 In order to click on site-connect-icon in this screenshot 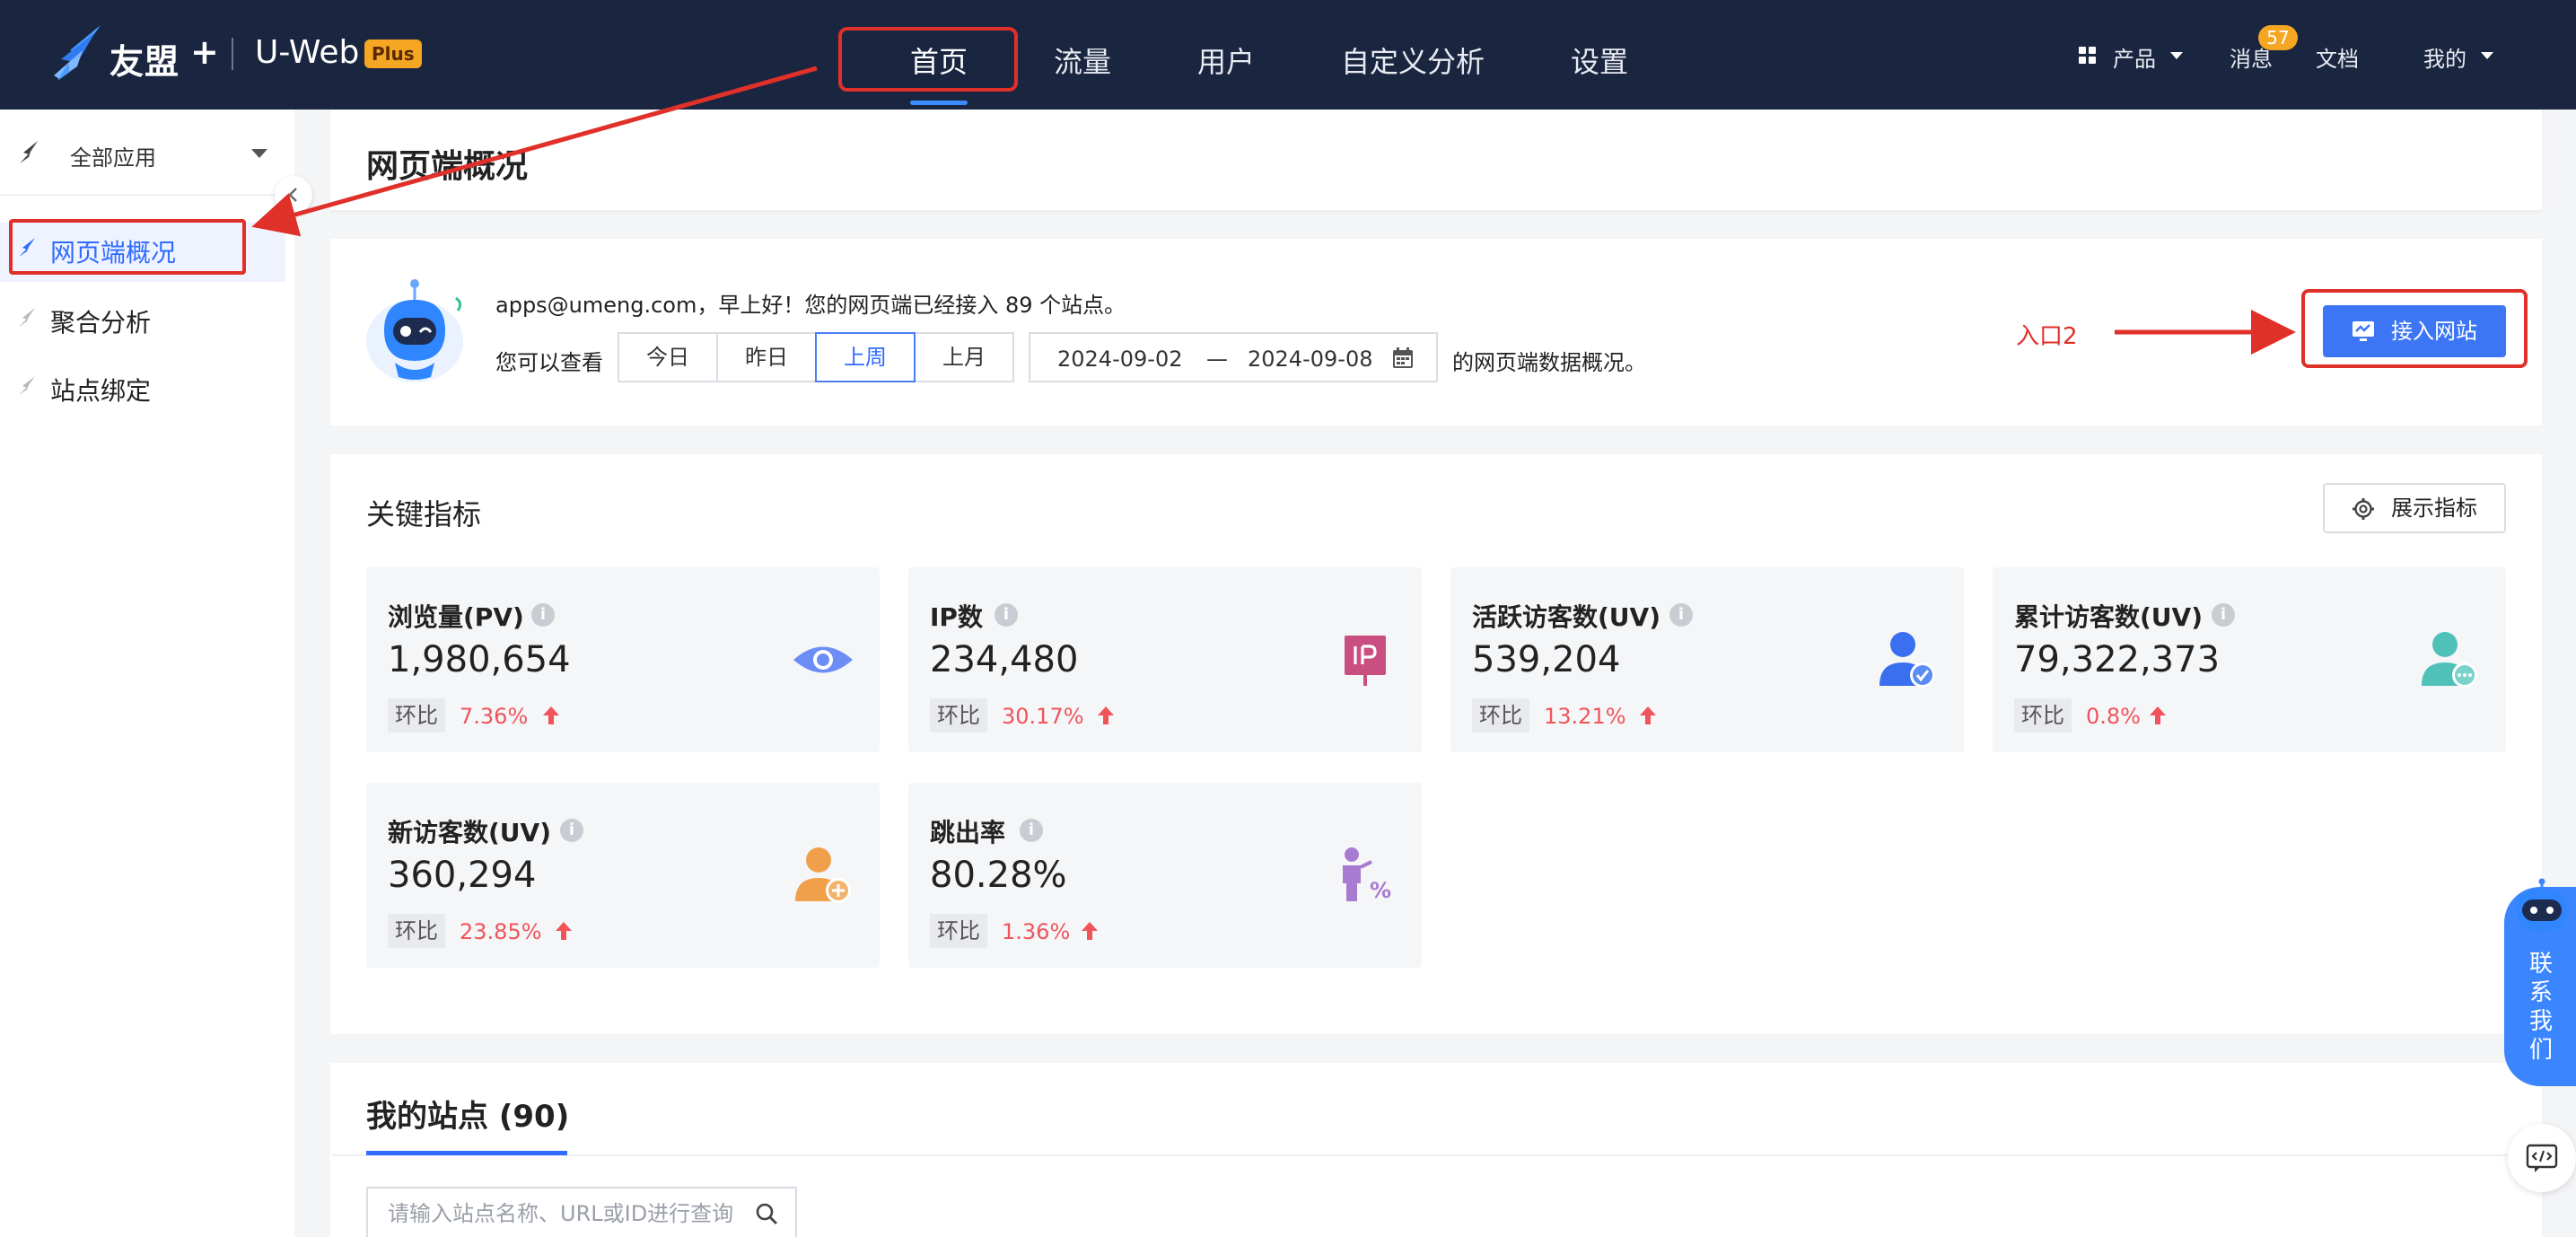, I will do `click(2363, 331)`.